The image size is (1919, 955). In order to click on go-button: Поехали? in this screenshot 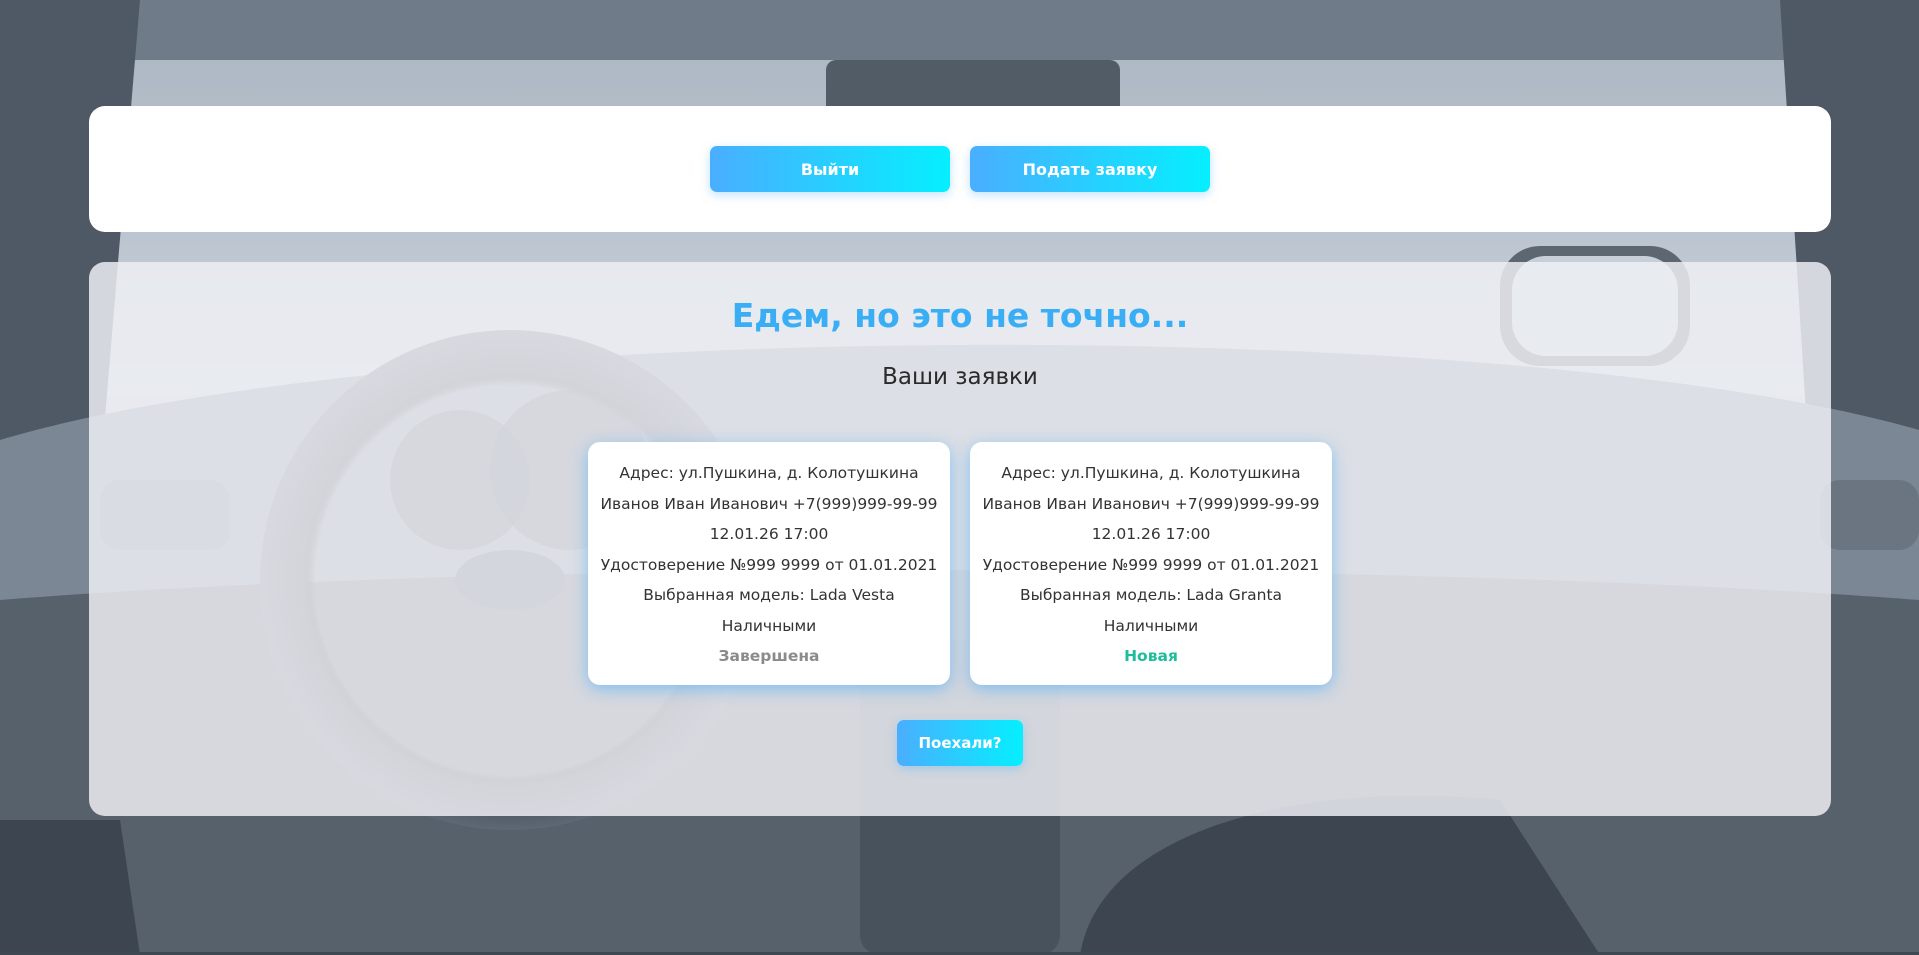, I will do `click(960, 743)`.